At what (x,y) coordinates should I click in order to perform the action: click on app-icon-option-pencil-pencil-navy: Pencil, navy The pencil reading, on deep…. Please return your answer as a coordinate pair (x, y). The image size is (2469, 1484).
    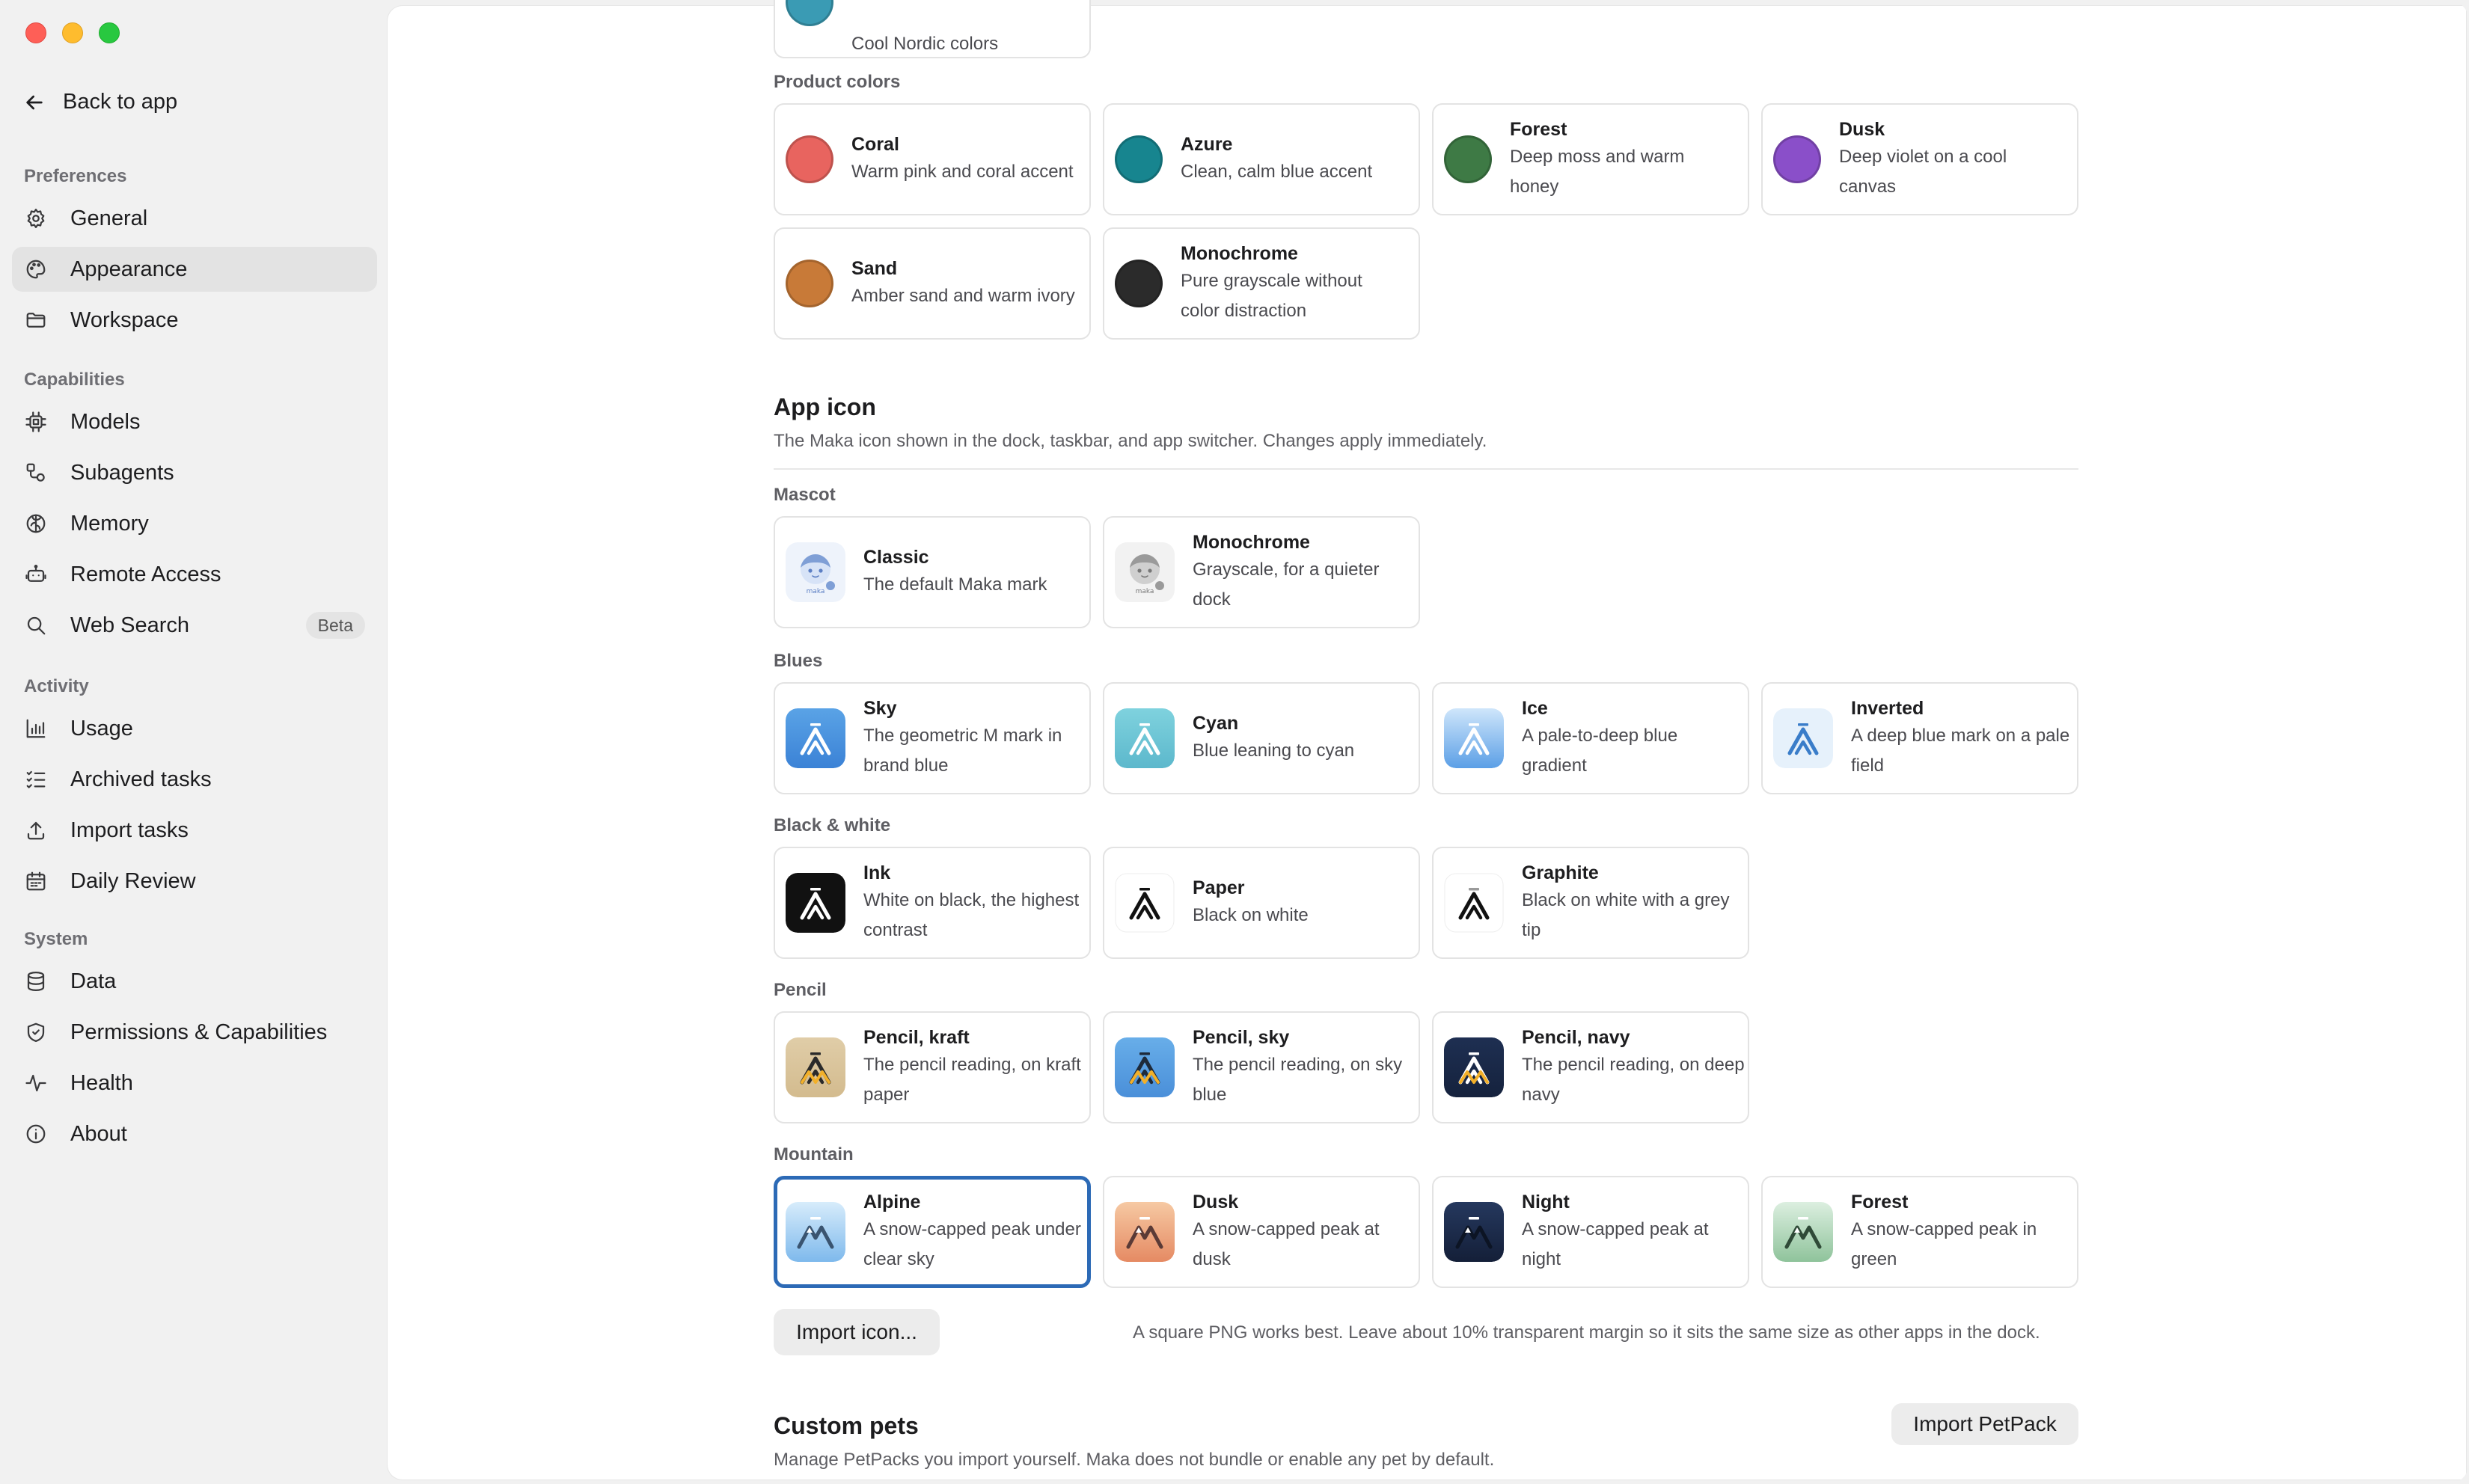
    Looking at the image, I should click on (1591, 1067).